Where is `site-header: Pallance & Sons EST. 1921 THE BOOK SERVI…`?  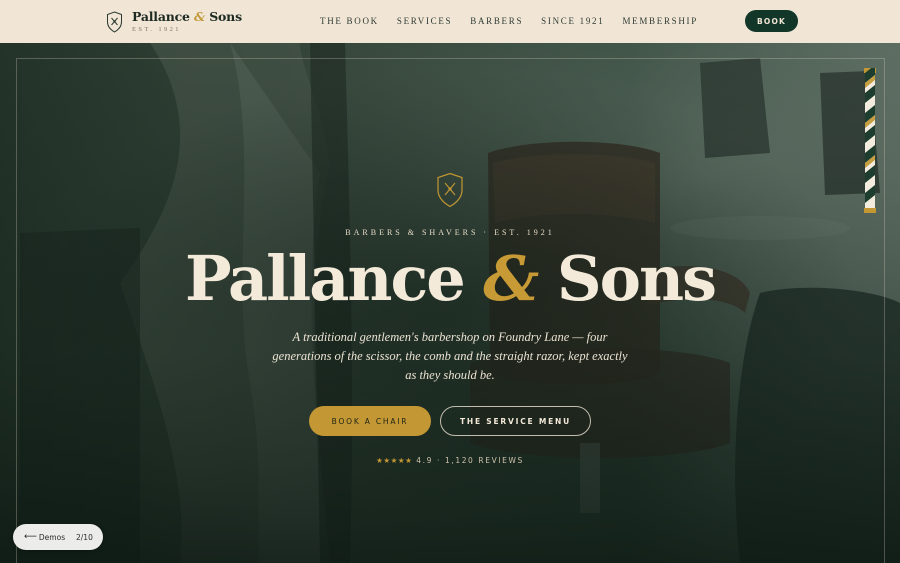 site-header: Pallance & Sons EST. 1921 THE BOOK SERVI… is located at coordinates (450, 21).